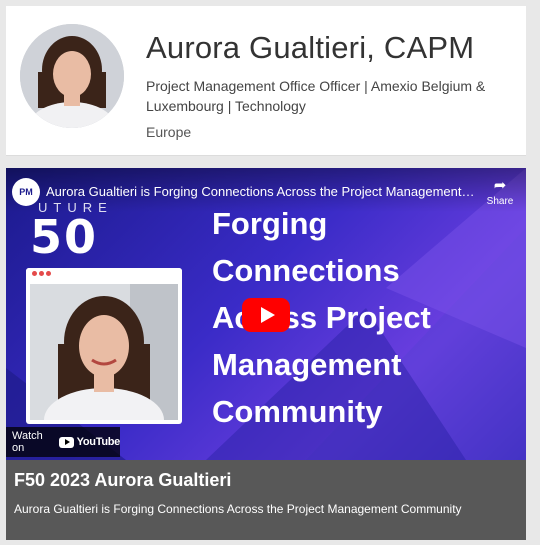 The width and height of the screenshot is (540, 545). Describe the element at coordinates (307, 364) in the screenshot. I see `headline-line: Management` at that location.